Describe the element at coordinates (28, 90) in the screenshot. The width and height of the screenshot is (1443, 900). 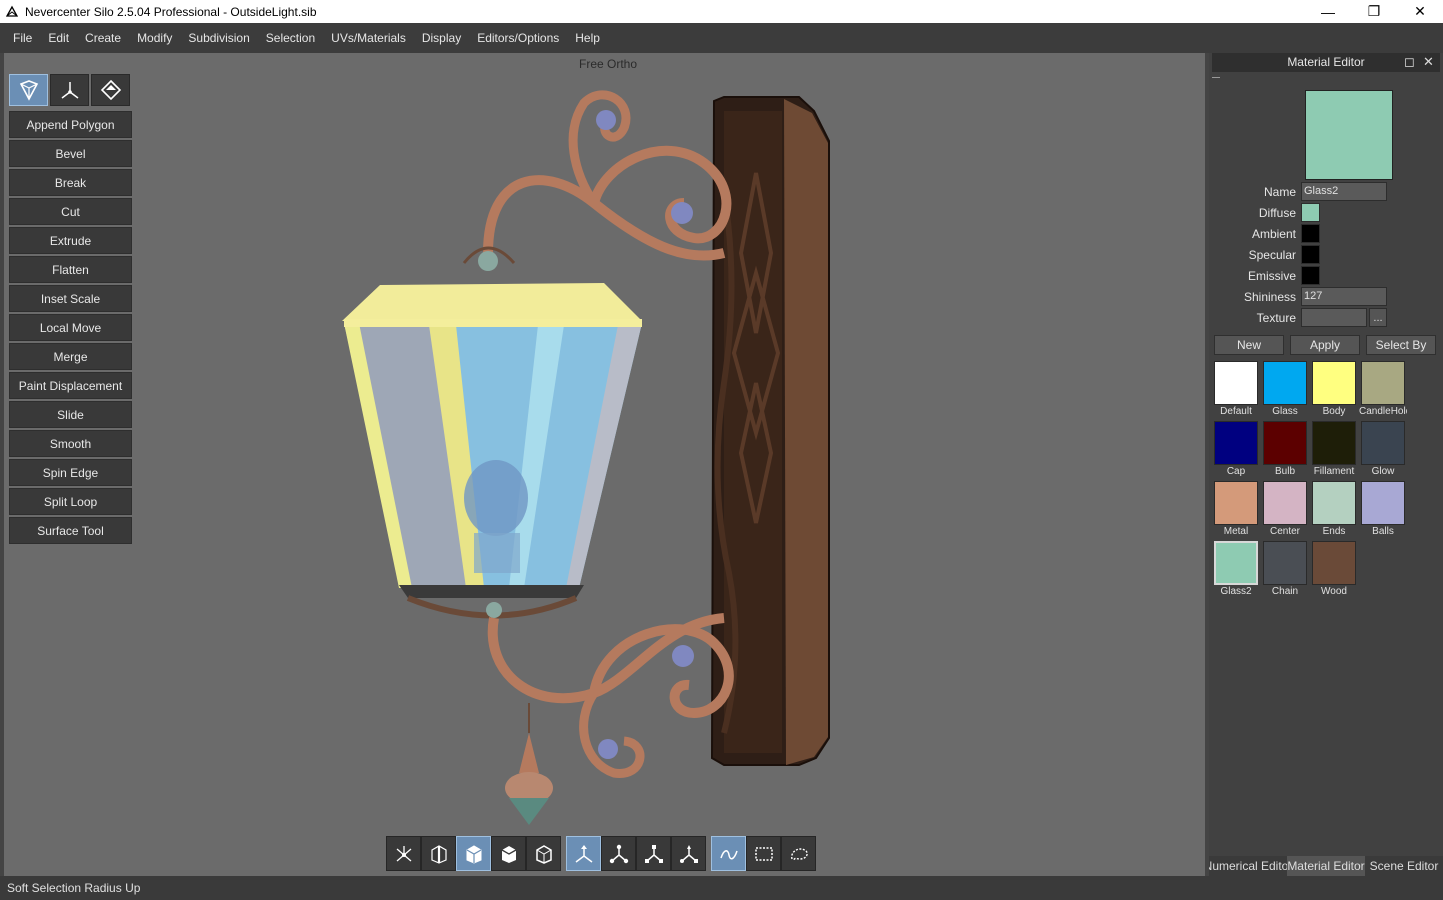
I see `object-mode-button` at that location.